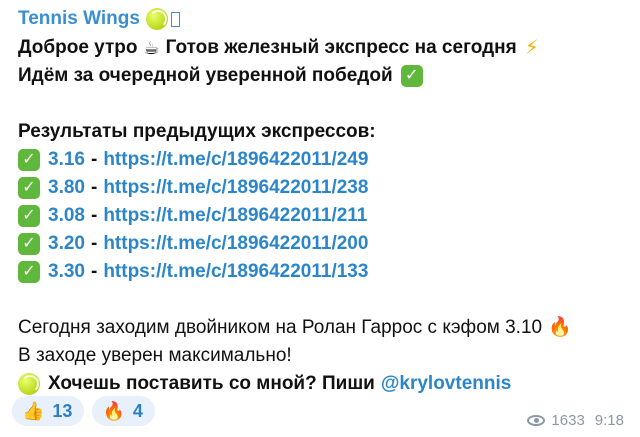 This screenshot has width=640, height=437. Describe the element at coordinates (79, 18) in the screenshot. I see `channel-name-text: Tennis Wings` at that location.